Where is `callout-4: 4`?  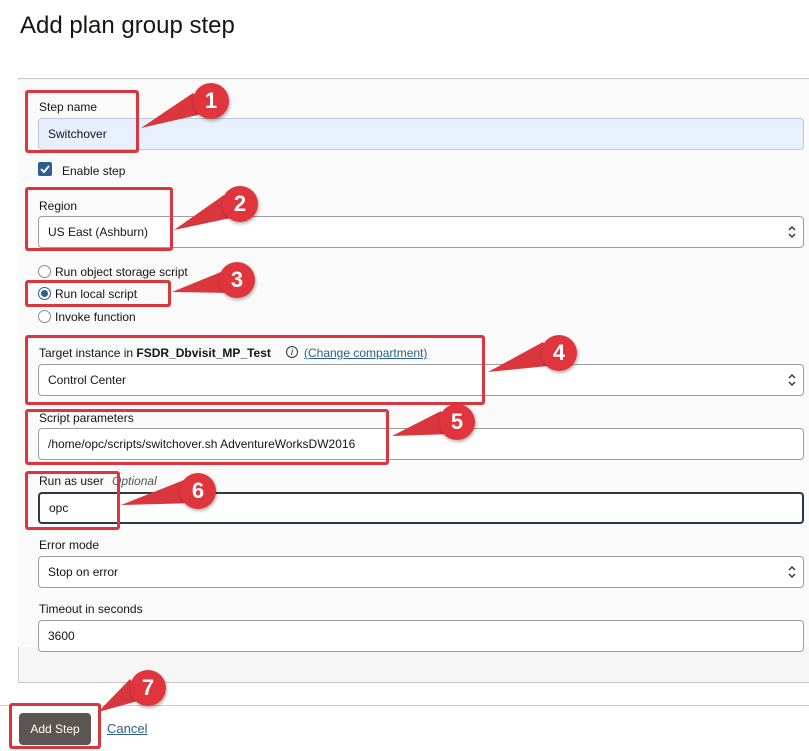 callout-4: 4 is located at coordinates (559, 353).